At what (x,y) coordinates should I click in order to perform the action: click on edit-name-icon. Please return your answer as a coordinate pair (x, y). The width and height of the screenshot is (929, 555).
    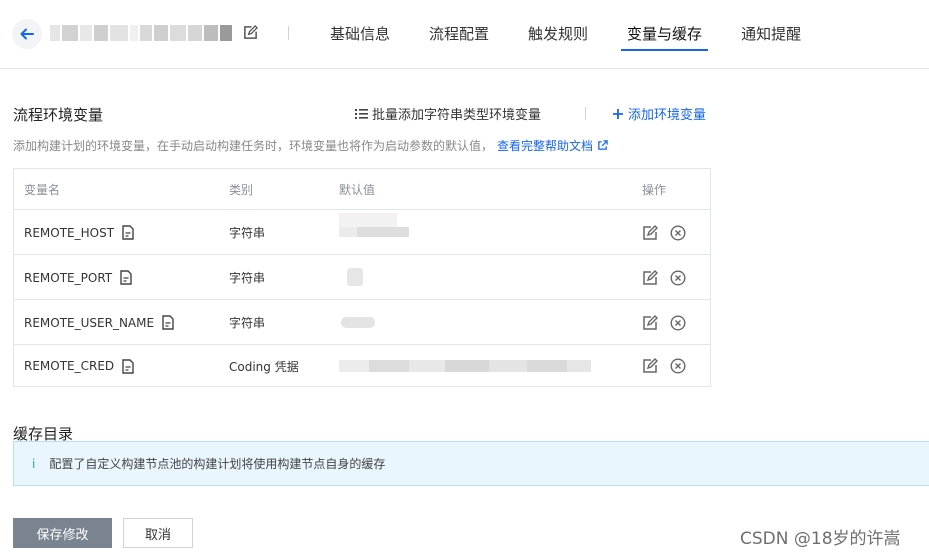
    Looking at the image, I should click on (250, 32).